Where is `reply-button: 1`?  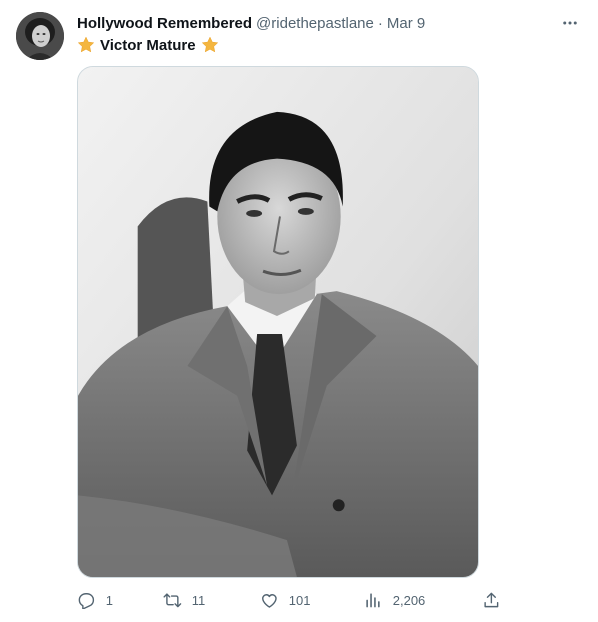
reply-button: 1 is located at coordinates (95, 600).